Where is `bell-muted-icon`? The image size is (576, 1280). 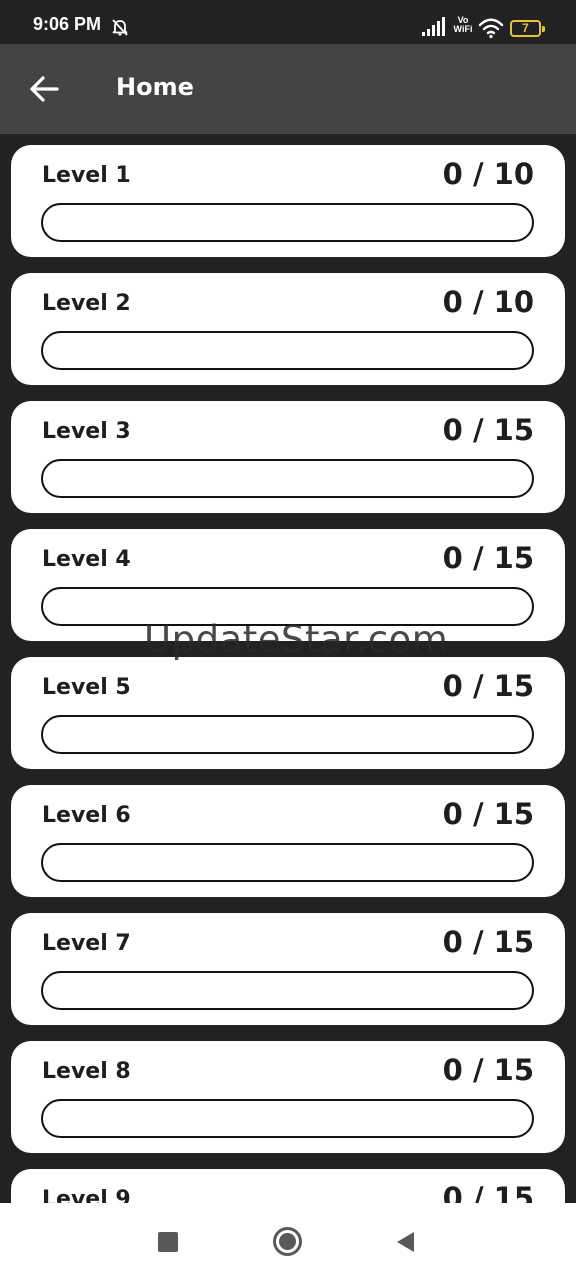 bell-muted-icon is located at coordinates (120, 27).